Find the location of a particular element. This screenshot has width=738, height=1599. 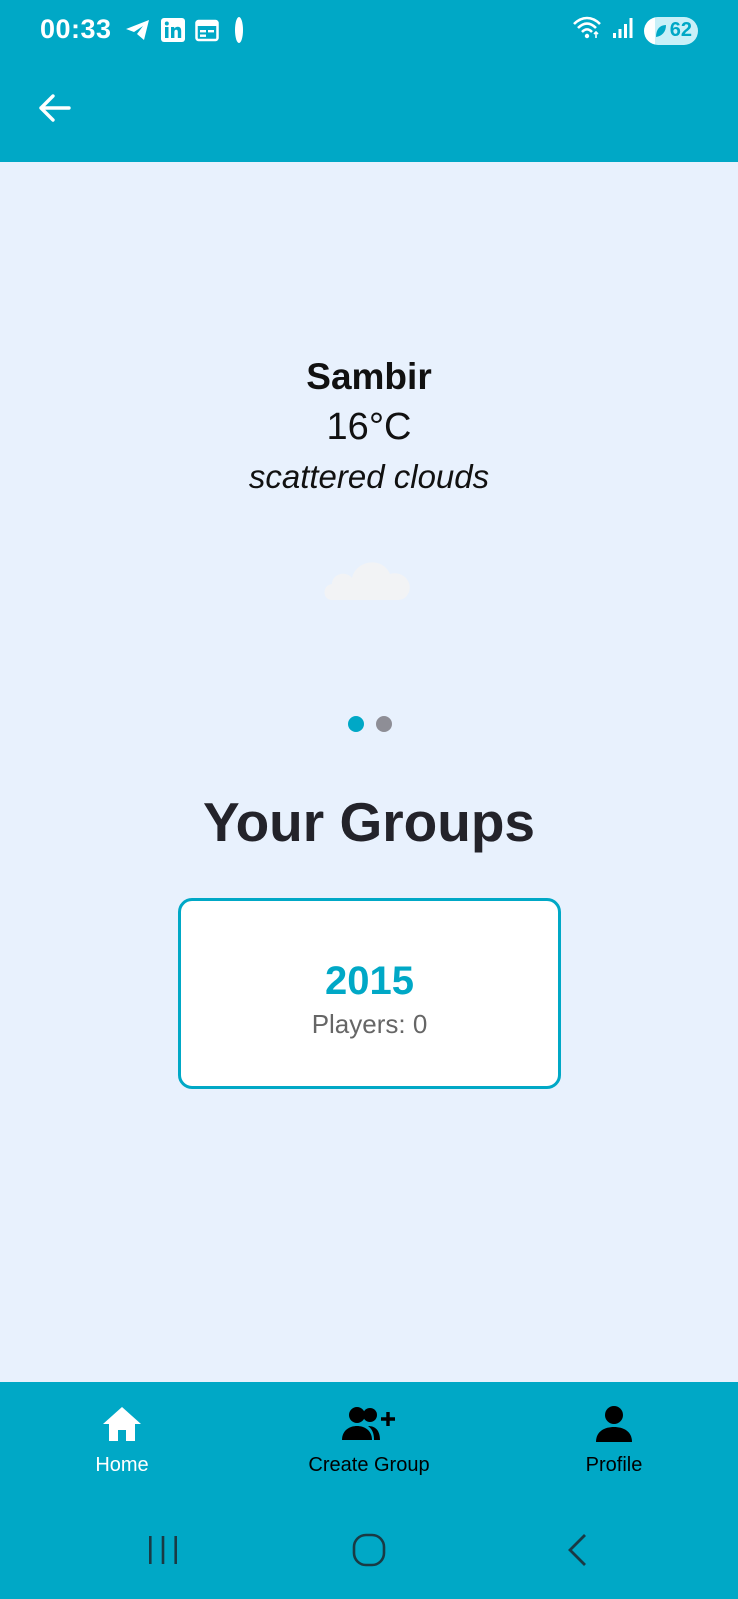

nav-home: Home is located at coordinates (122, 1438).